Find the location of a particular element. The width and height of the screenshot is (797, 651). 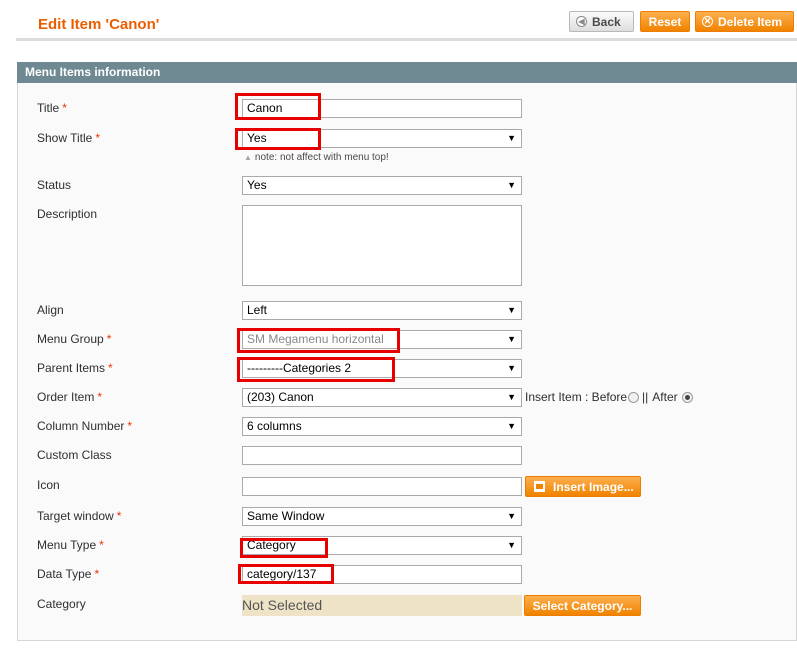

align-select: Left ▼ is located at coordinates (382, 310).